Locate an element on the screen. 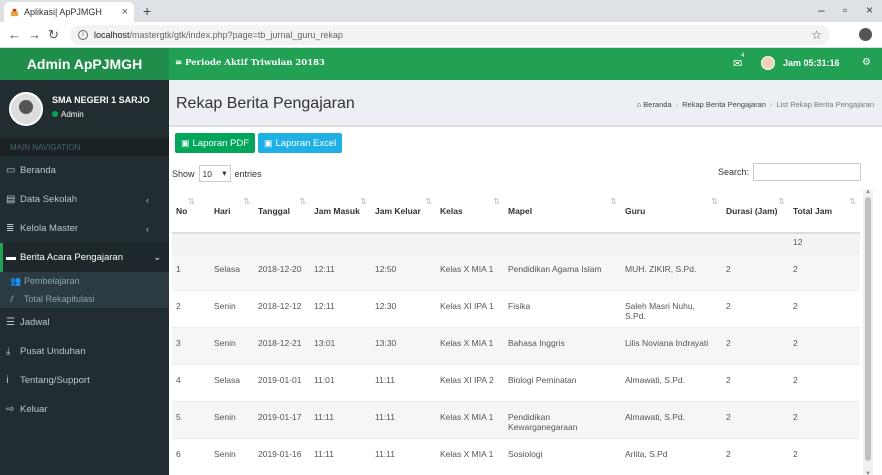 This screenshot has height=475, width=882. col-header-no: No ⇅ is located at coordinates (191, 211).